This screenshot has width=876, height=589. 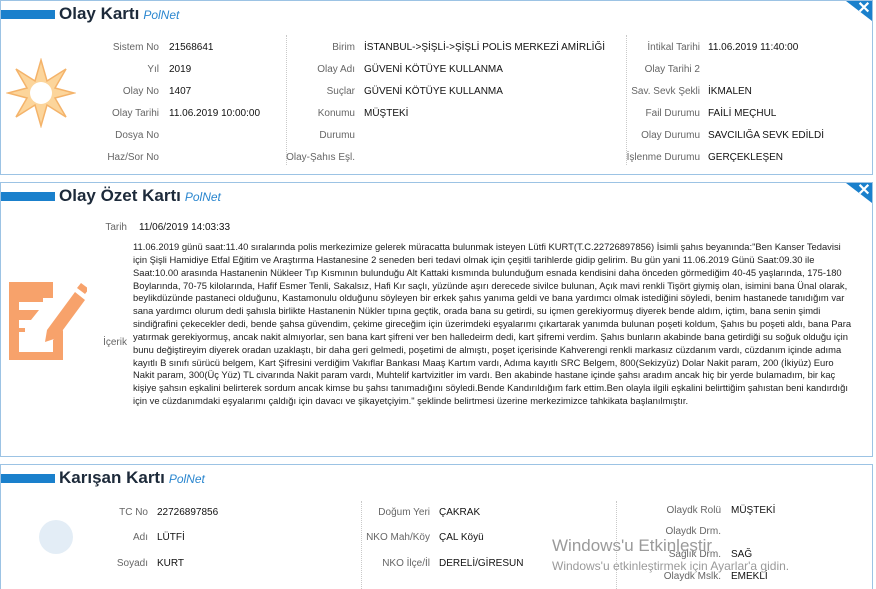 I want to click on label-suclar: Suçlar, so click(x=340, y=91).